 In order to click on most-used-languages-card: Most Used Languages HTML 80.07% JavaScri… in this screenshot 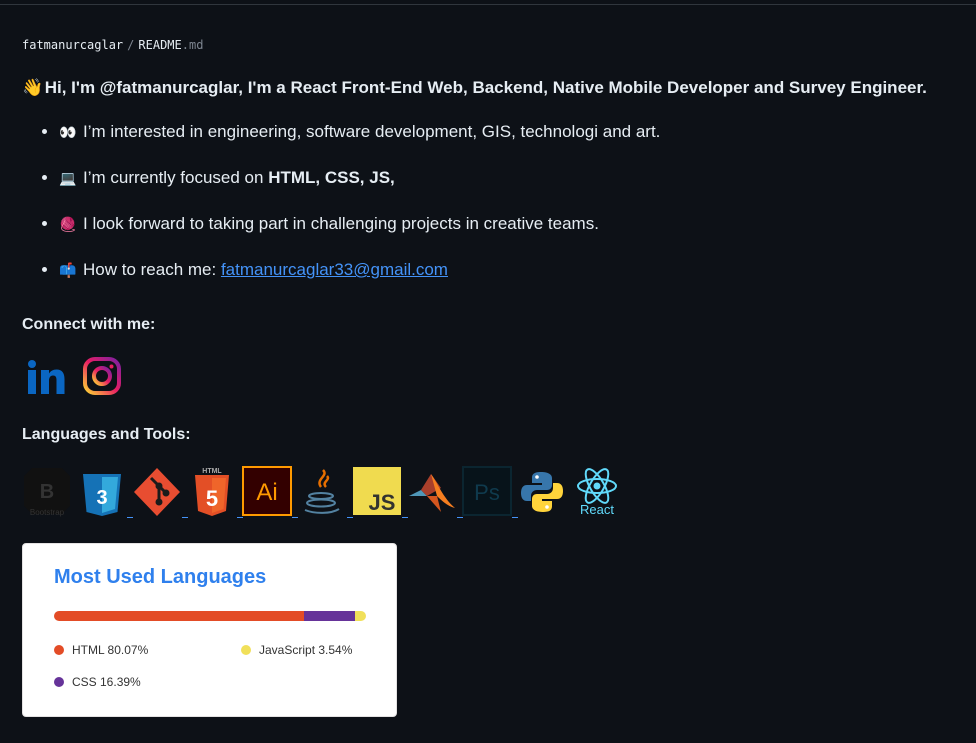, I will do `click(209, 630)`.